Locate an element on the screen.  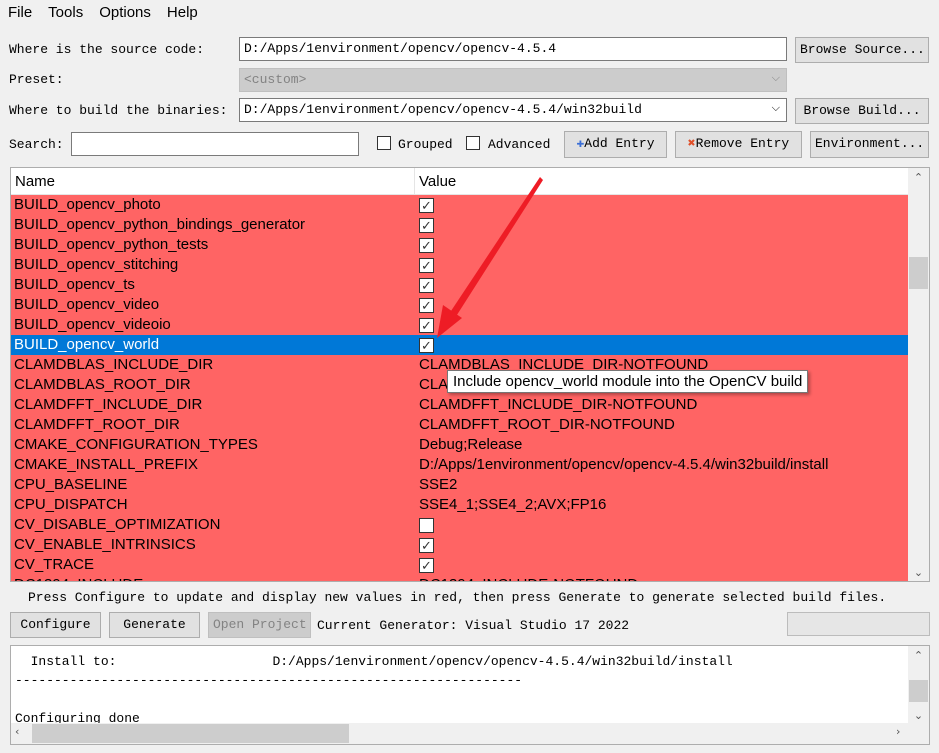
configure-button: Configure is located at coordinates (55, 625).